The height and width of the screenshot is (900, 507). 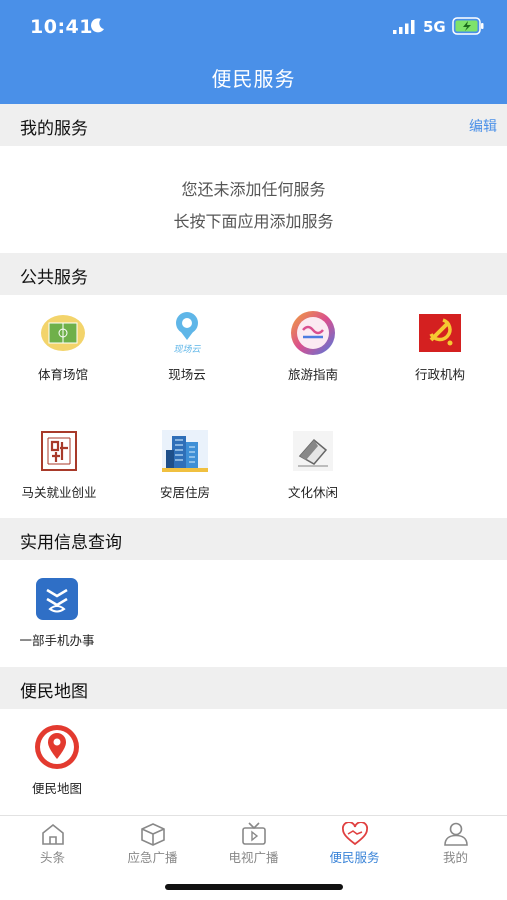 I want to click on service-stadium: 体育场馆, so click(x=63, y=355).